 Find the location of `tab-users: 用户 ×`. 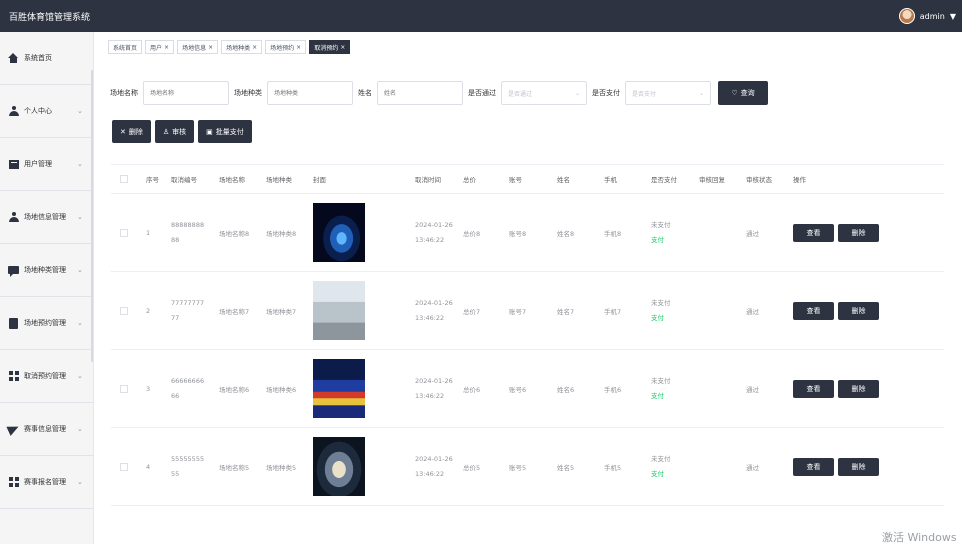

tab-users: 用户 × is located at coordinates (160, 47).